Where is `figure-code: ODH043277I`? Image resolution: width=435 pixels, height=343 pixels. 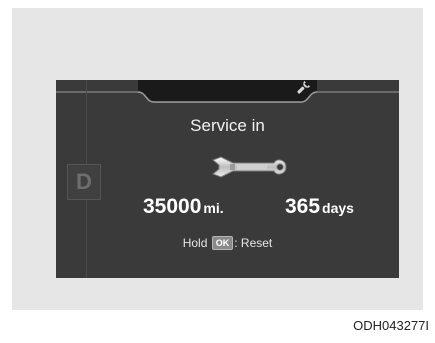 figure-code: ODH043277I is located at coordinates (391, 325).